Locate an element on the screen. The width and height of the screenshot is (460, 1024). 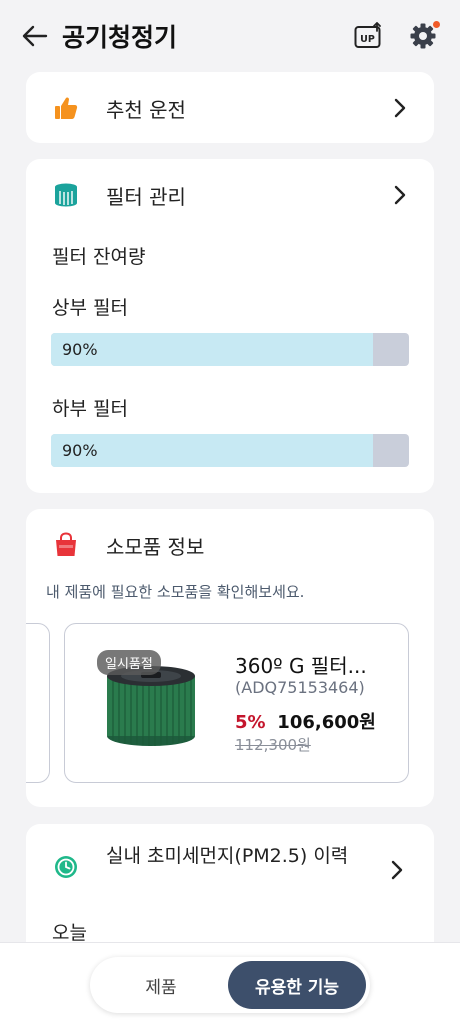
tab-product: 제품 is located at coordinates (161, 985).